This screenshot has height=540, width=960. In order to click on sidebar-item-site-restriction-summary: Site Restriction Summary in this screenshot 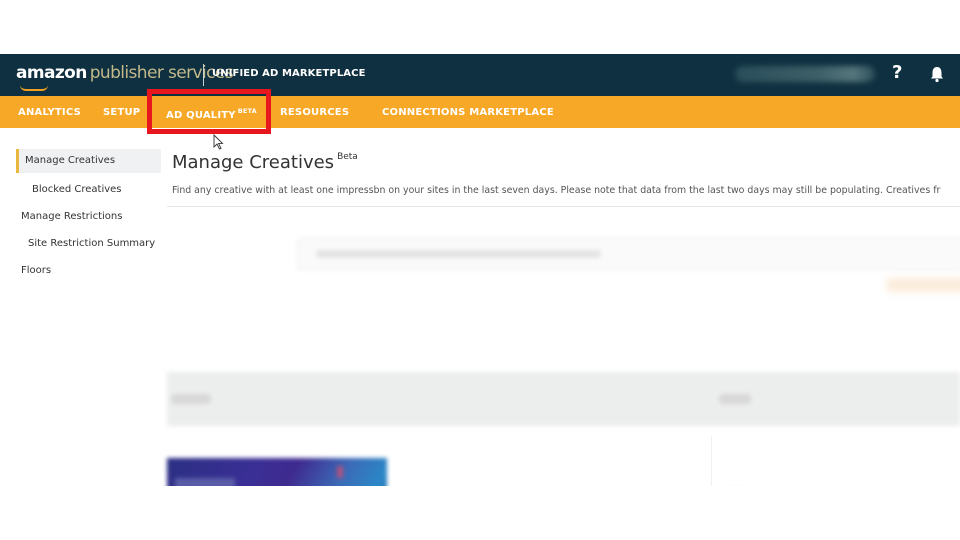, I will do `click(88, 243)`.